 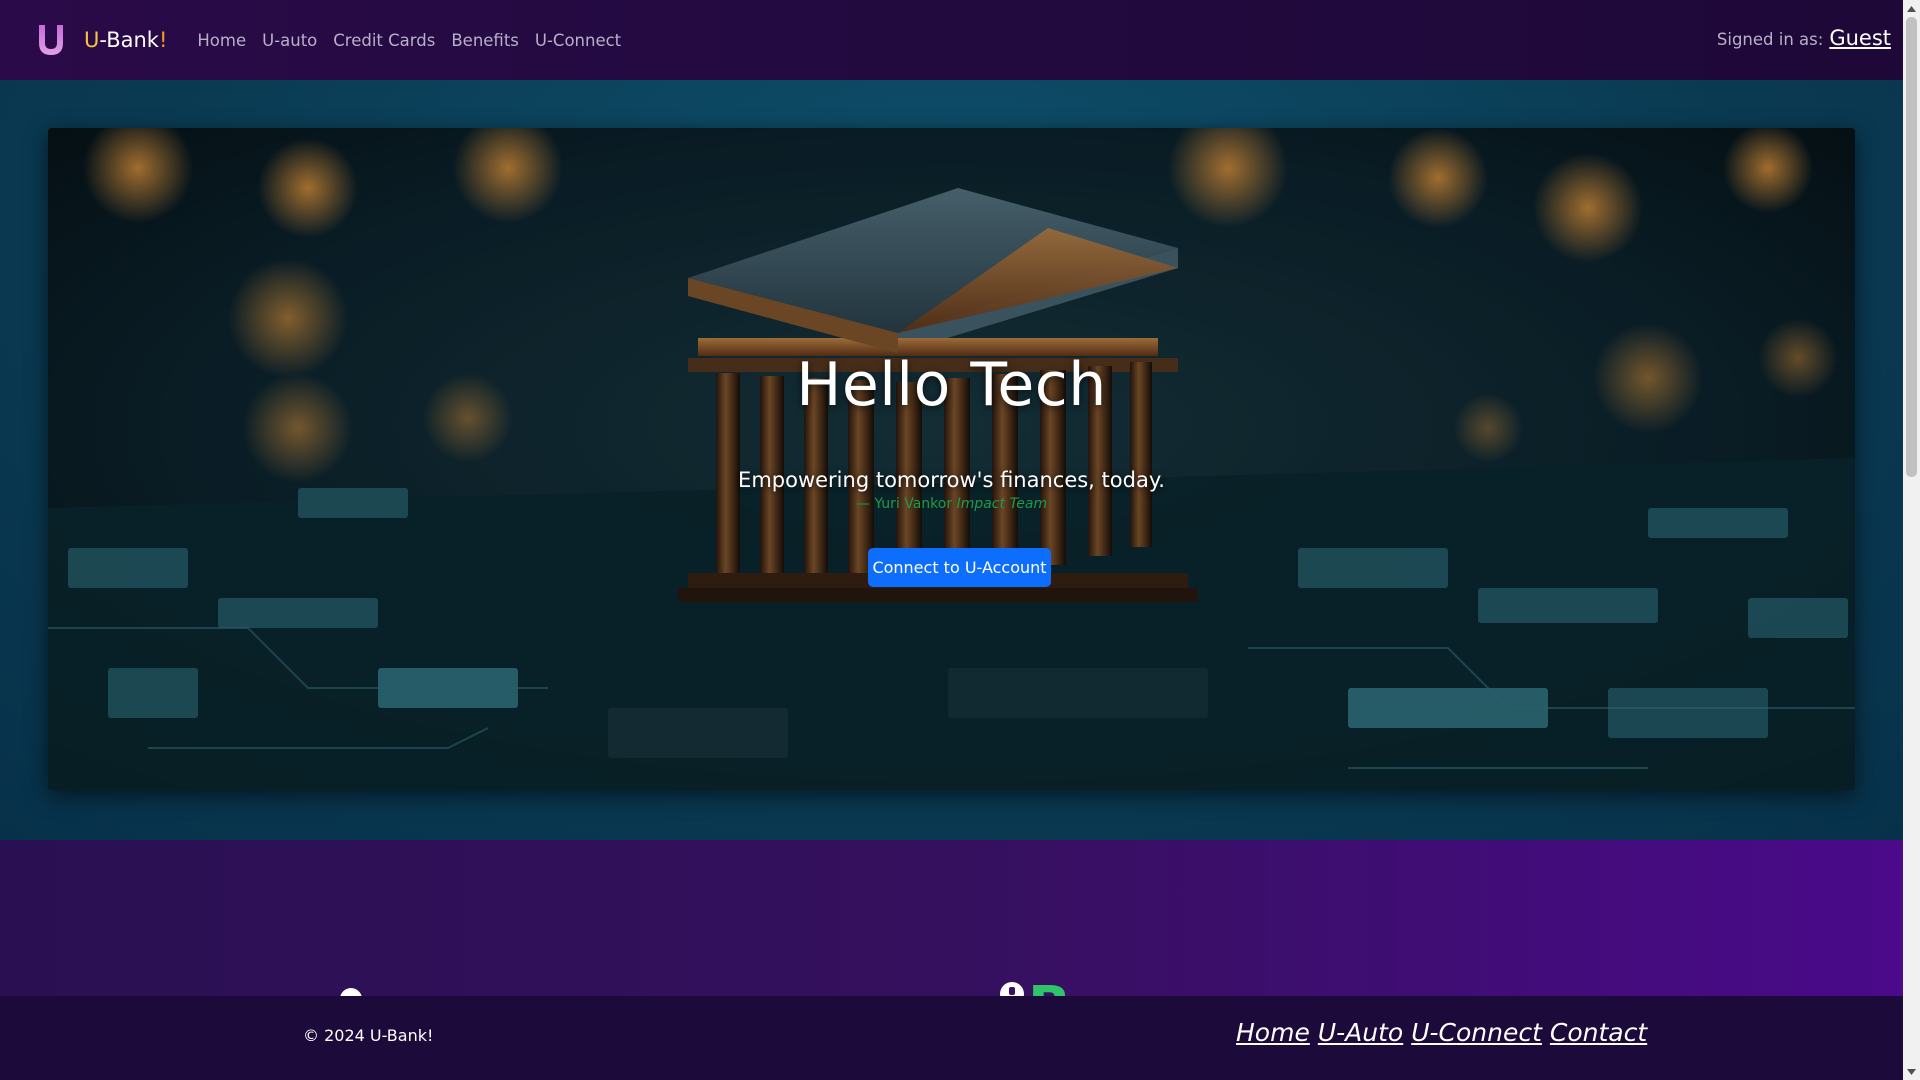 What do you see at coordinates (578, 40) in the screenshot?
I see `nav-link-u-connect: U-Connect` at bounding box center [578, 40].